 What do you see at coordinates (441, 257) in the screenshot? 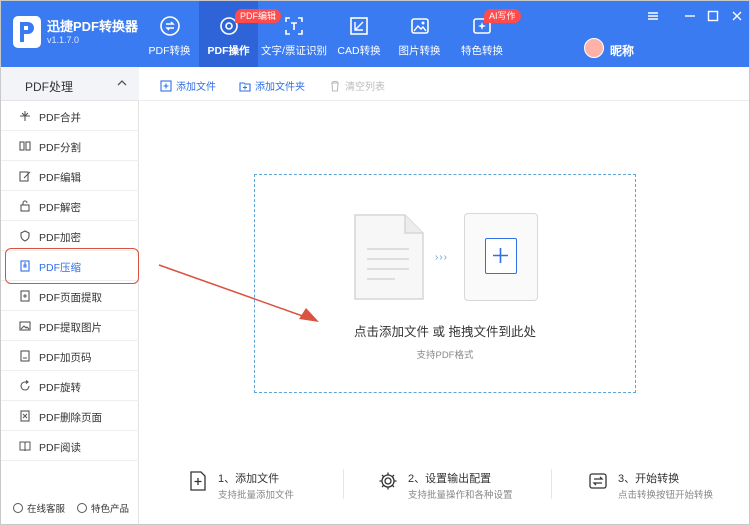
I see `arrows: ›››` at bounding box center [441, 257].